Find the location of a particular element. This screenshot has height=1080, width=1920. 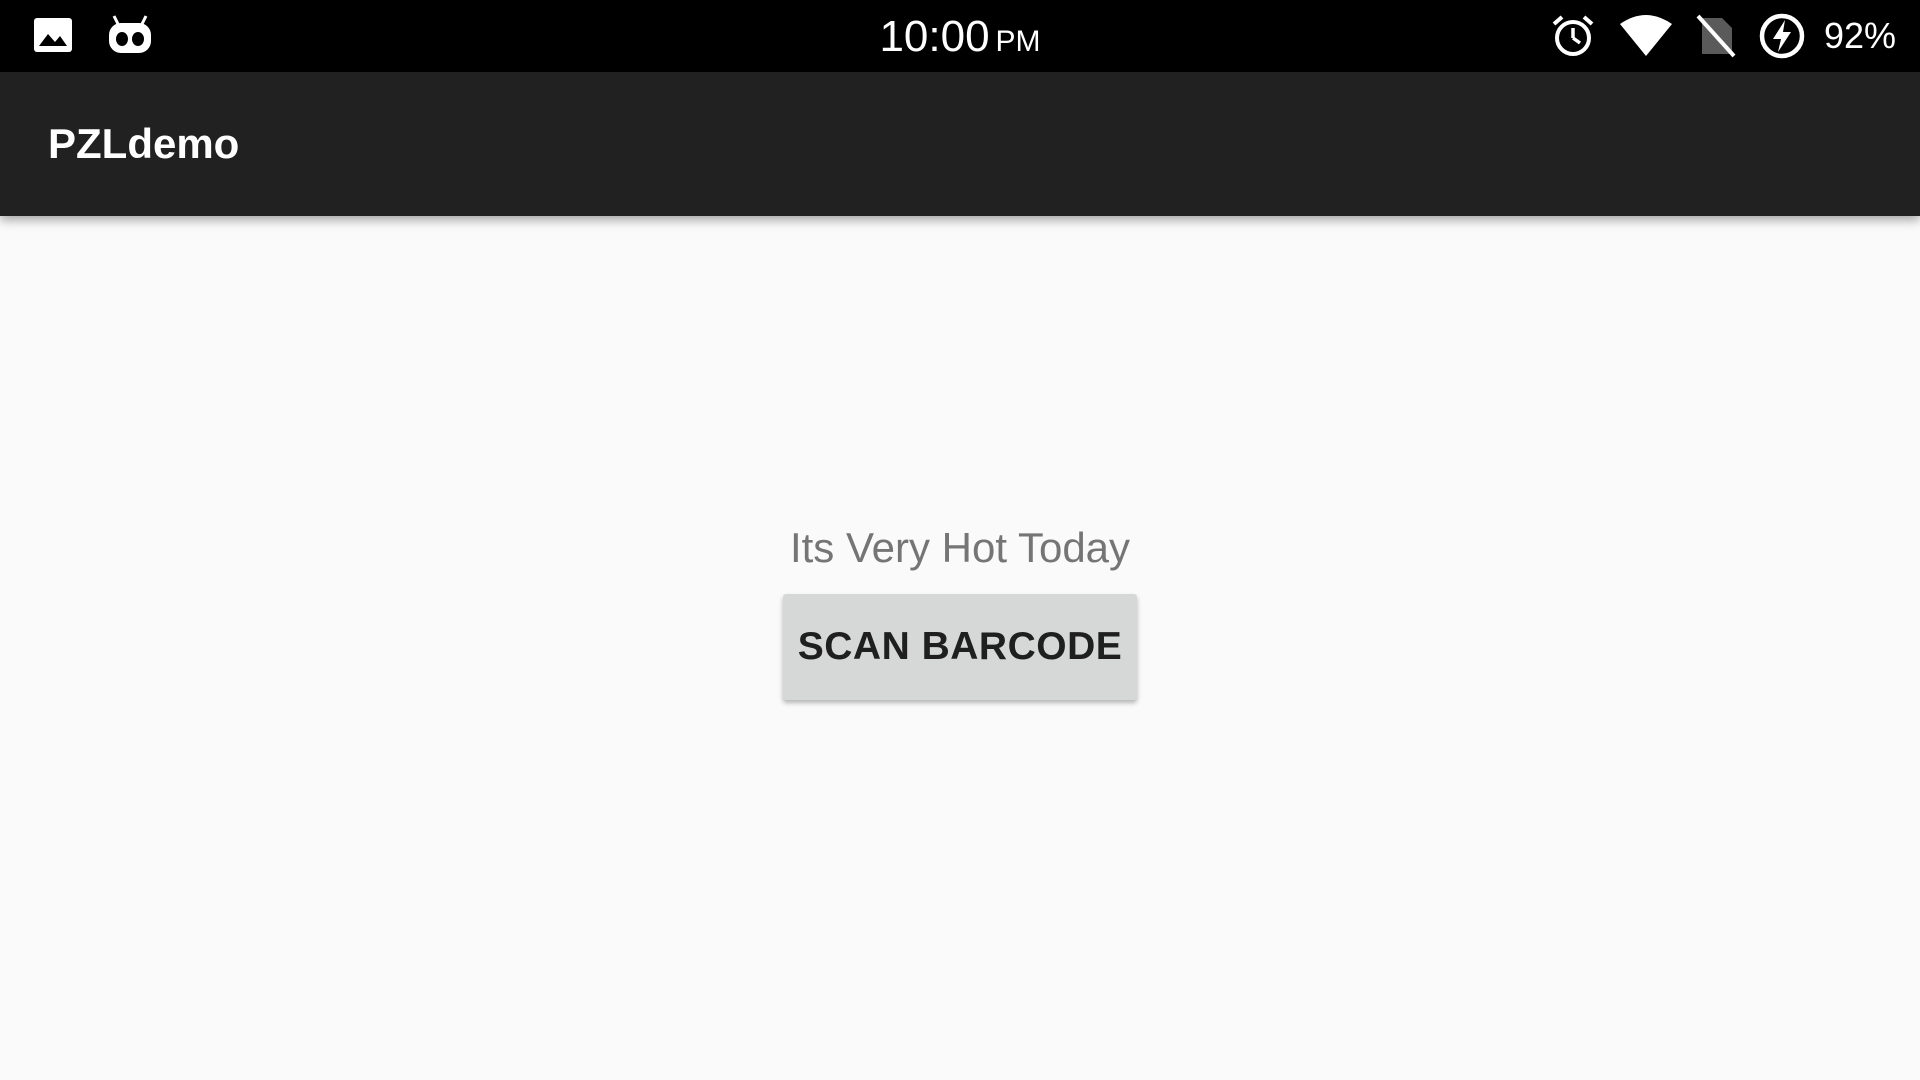

no-sim-icon is located at coordinates (1716, 36).